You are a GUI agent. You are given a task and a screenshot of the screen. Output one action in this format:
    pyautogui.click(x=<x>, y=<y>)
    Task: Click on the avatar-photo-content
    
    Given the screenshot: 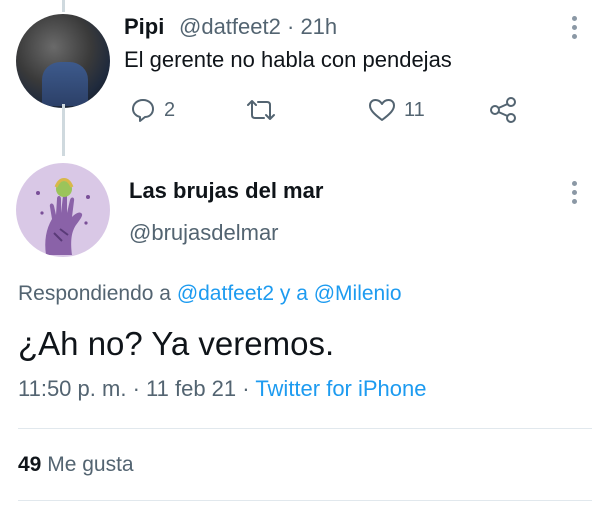 What is the action you would take?
    pyautogui.click(x=65, y=84)
    